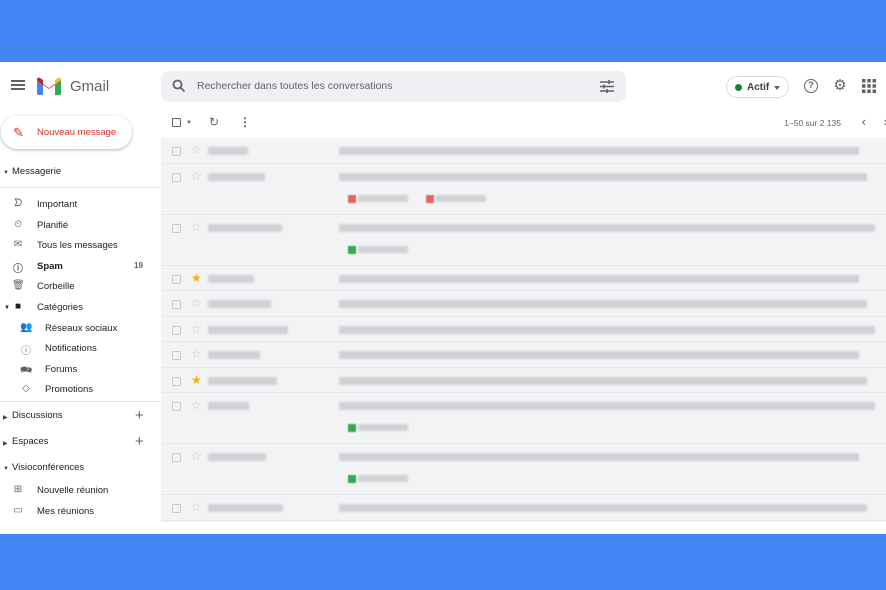 This screenshot has width=886, height=590. Describe the element at coordinates (869, 86) in the screenshot. I see `apps-icon` at that location.